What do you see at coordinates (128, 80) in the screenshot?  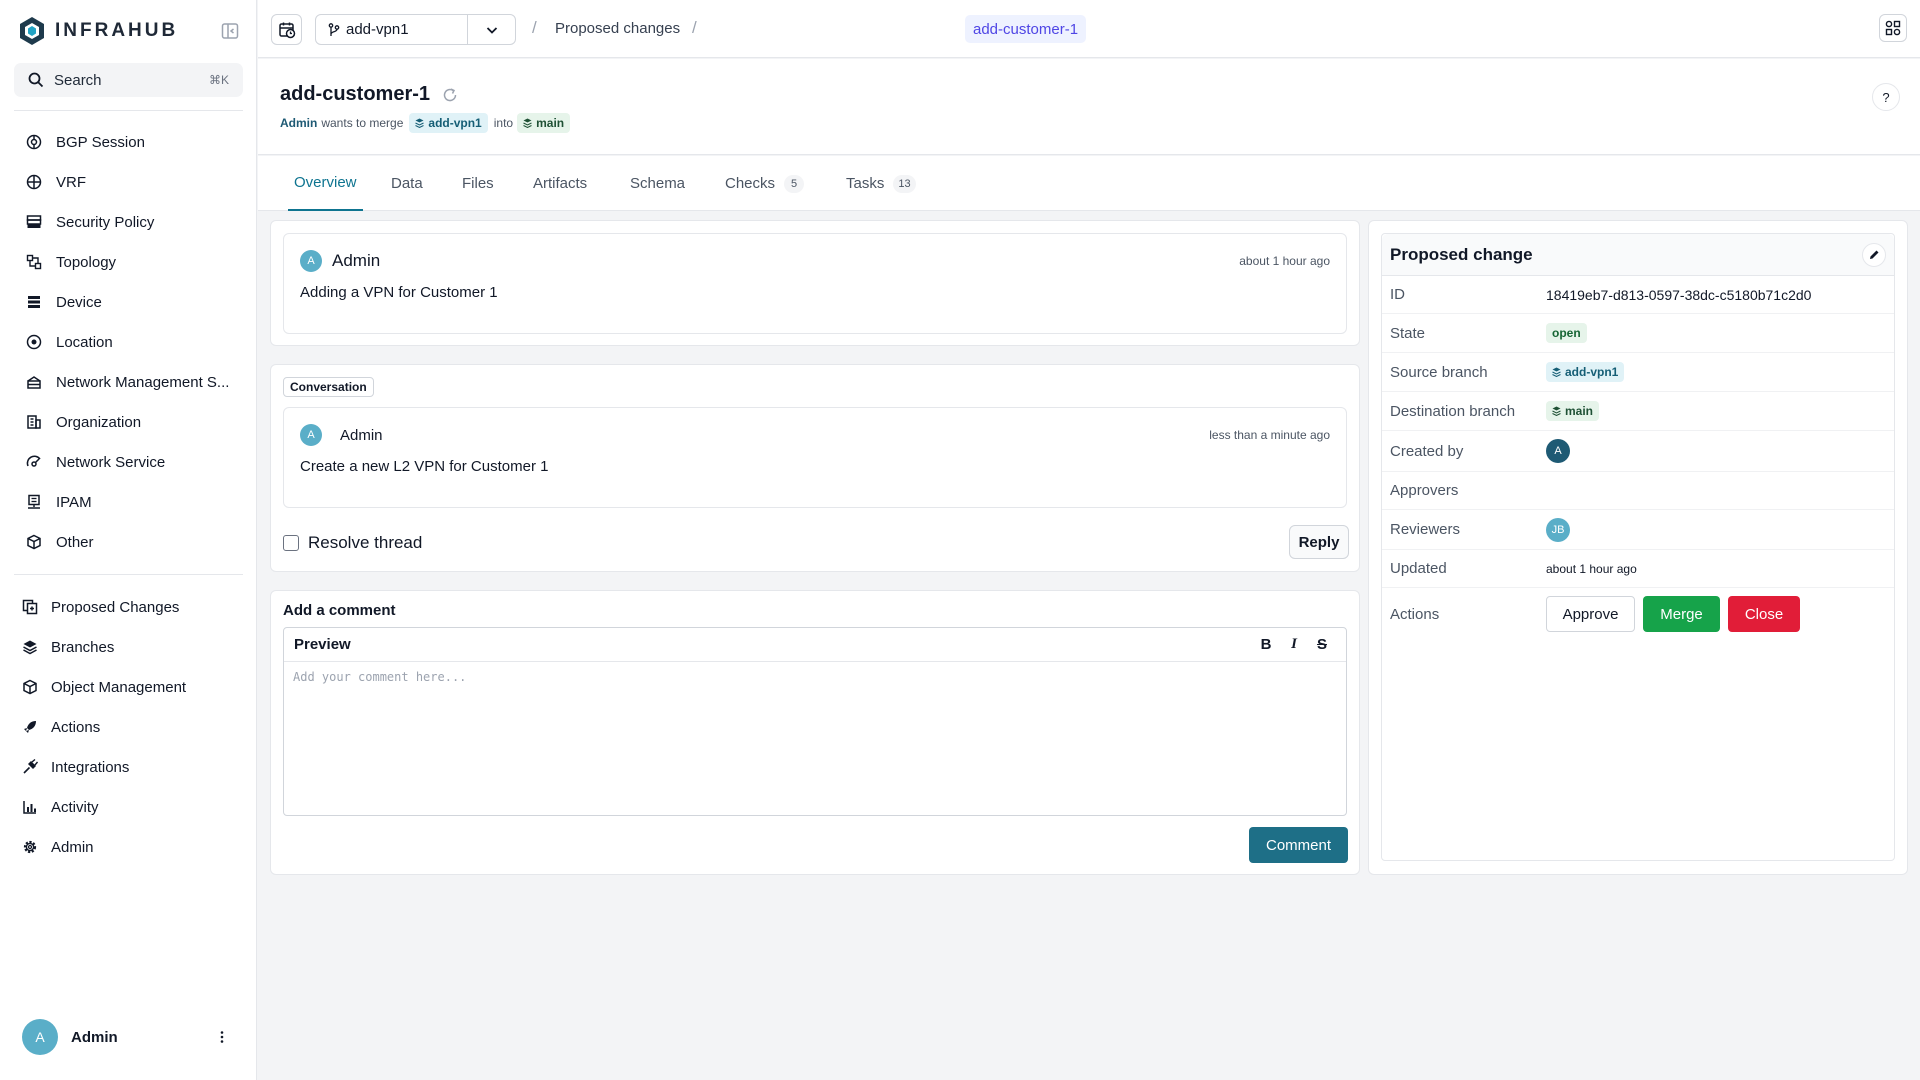 I see `search-button: Search ⌘K` at bounding box center [128, 80].